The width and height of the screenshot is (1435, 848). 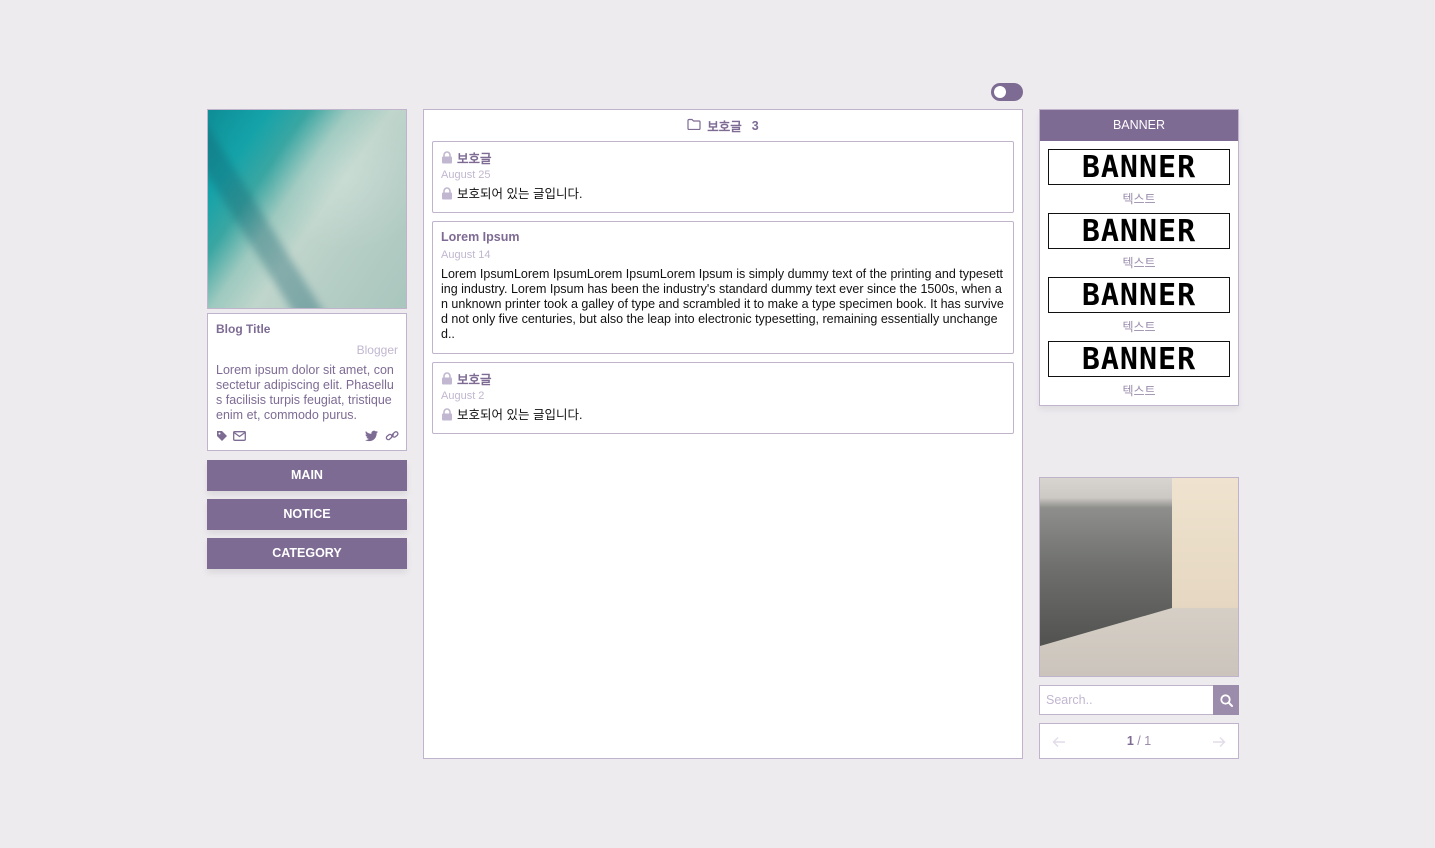 What do you see at coordinates (1148, 741) in the screenshot?
I see `total-pages: 1` at bounding box center [1148, 741].